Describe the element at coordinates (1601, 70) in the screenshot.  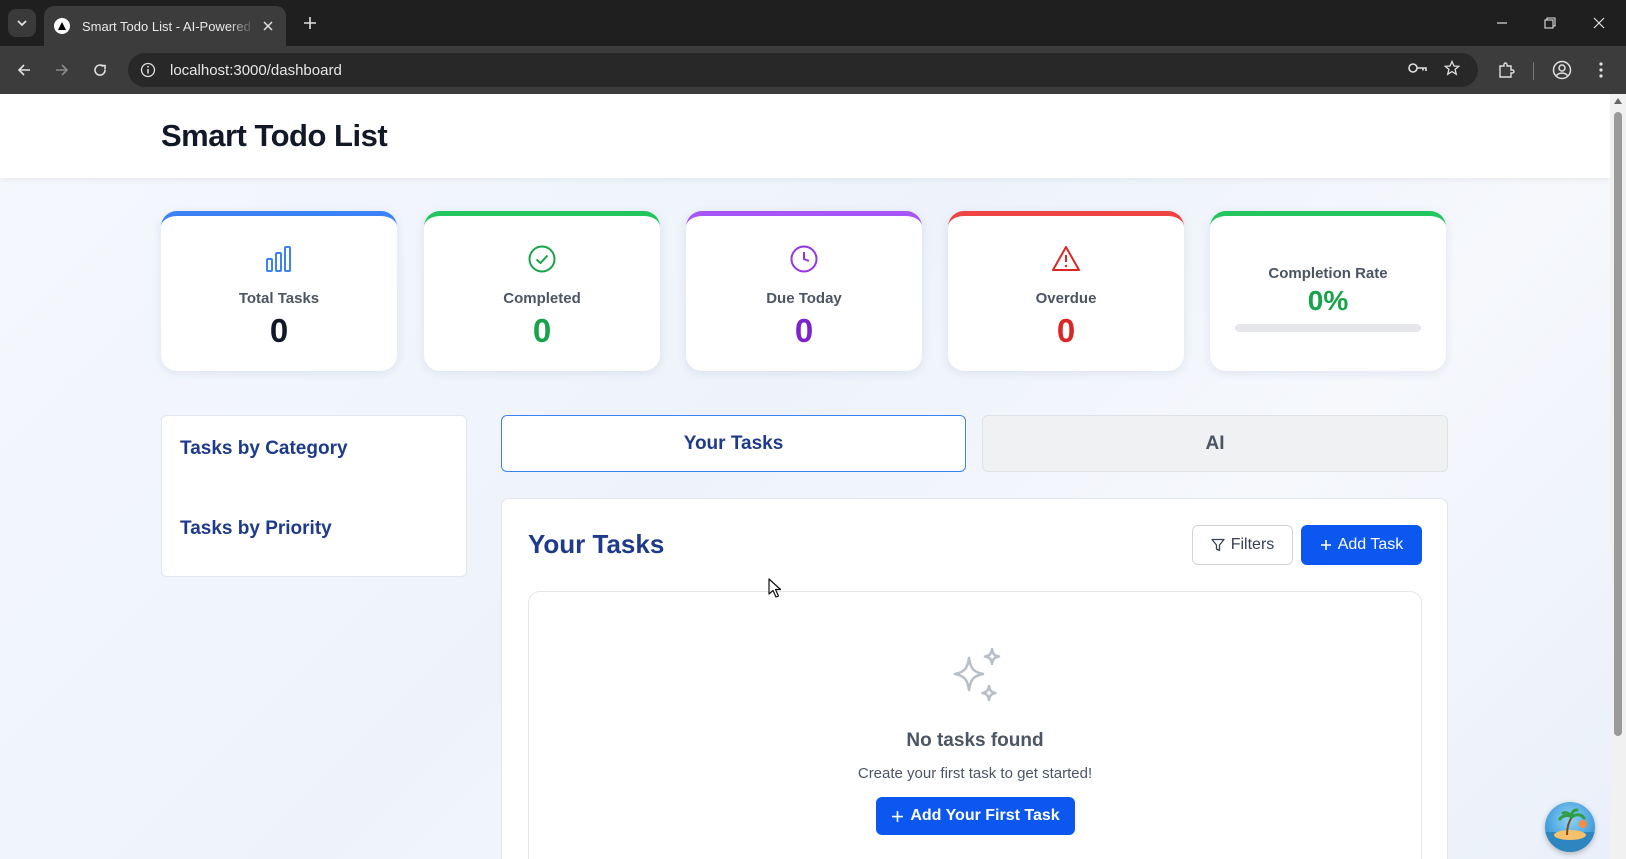
I see `menu-kebab-icon` at that location.